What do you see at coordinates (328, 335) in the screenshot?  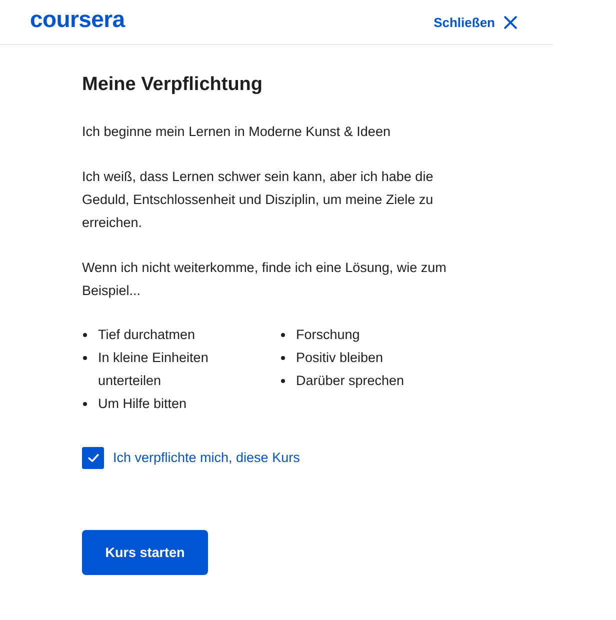 I see `strategy-item: Forschung` at bounding box center [328, 335].